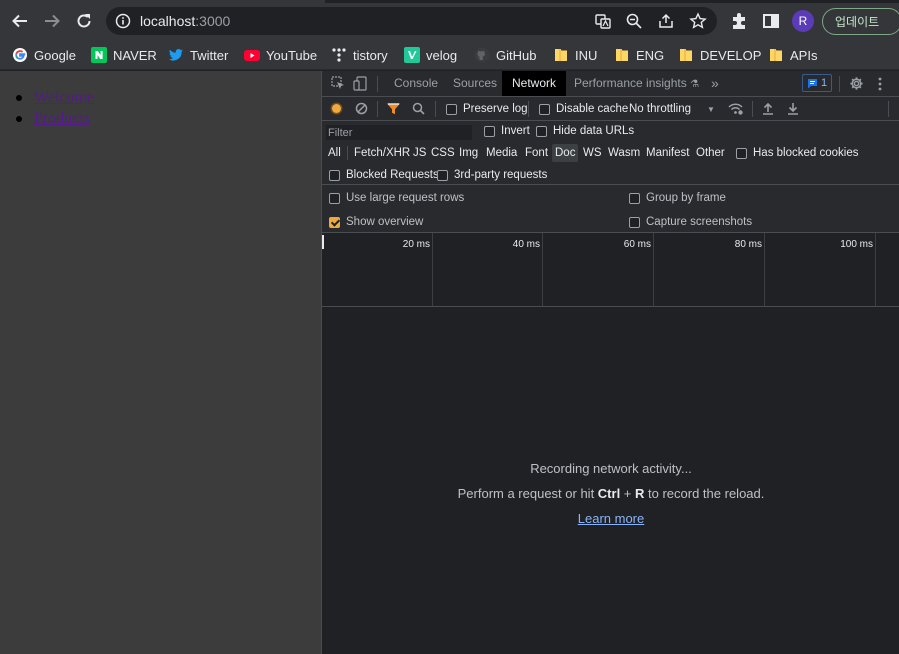 The image size is (899, 654). What do you see at coordinates (860, 21) in the screenshot?
I see `update-button: 업데이트` at bounding box center [860, 21].